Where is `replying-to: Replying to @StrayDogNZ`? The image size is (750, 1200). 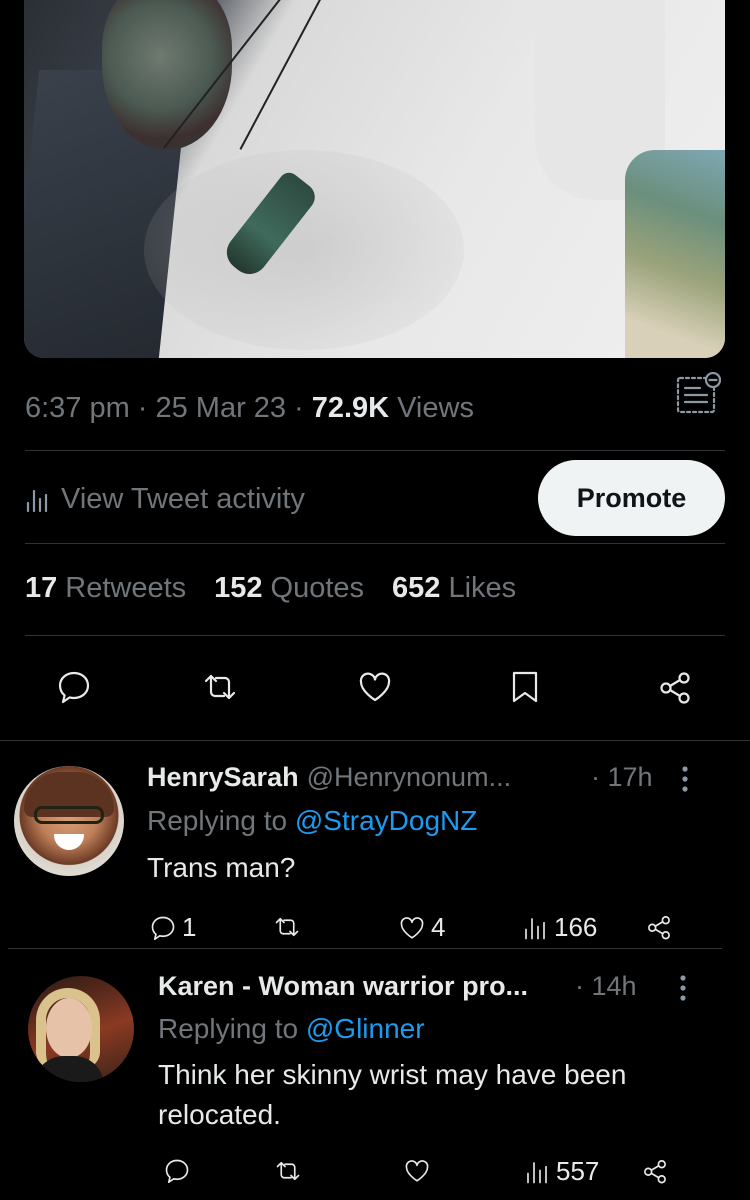
replying-to: Replying to @StrayDogNZ is located at coordinates (312, 820).